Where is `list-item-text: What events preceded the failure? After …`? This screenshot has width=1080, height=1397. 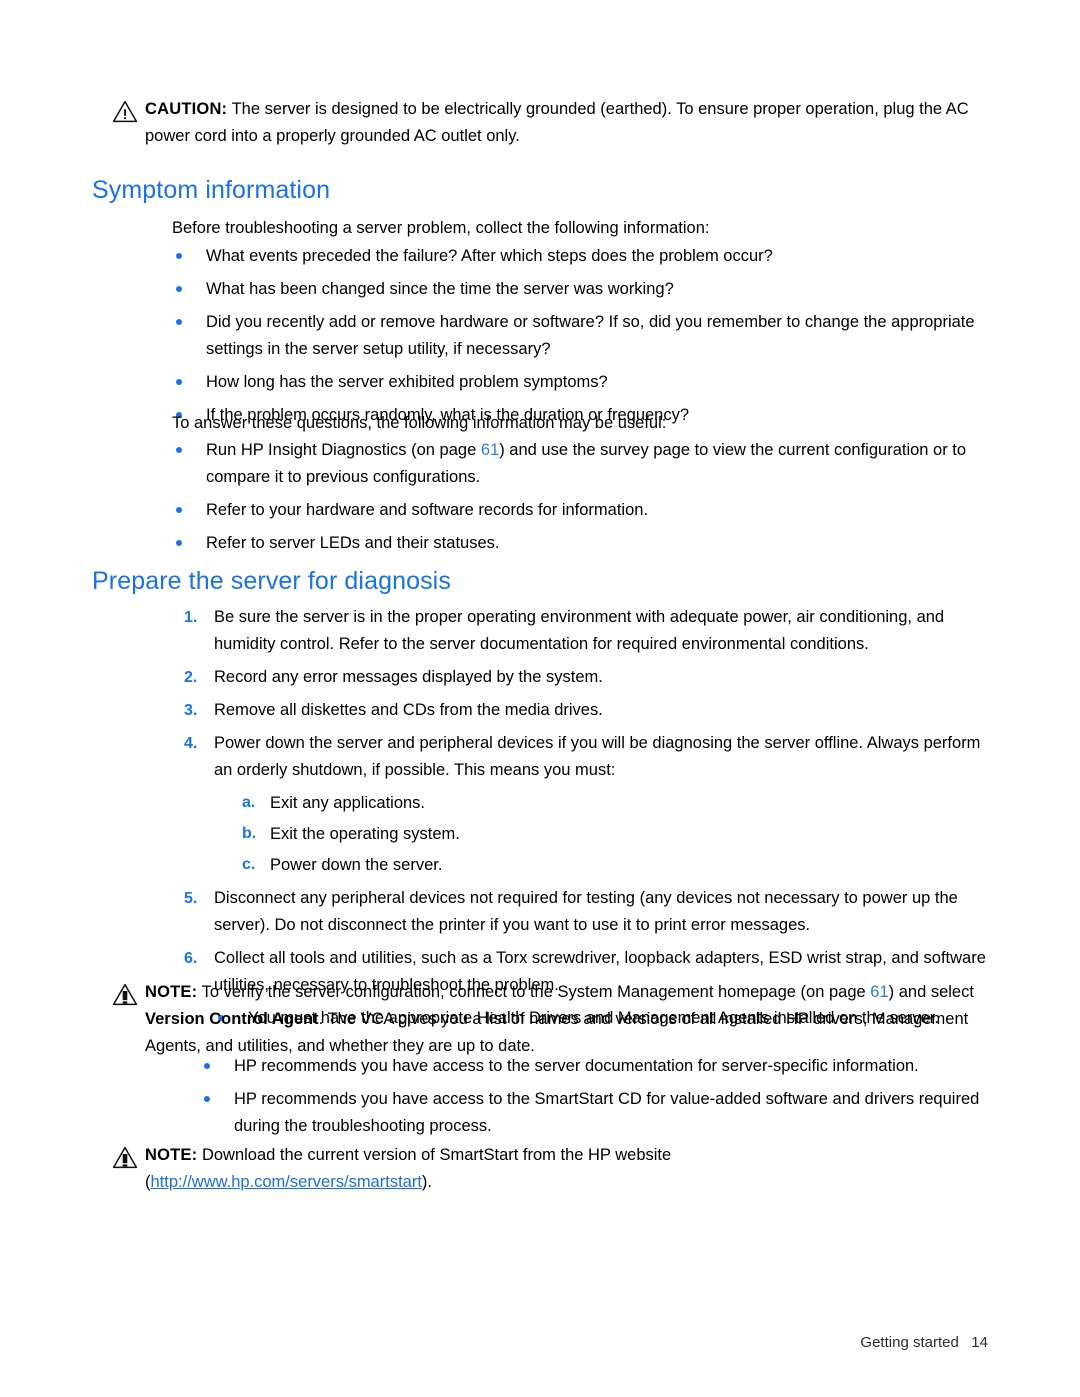
list-item-text: What events preceded the failure? After … is located at coordinates (489, 256).